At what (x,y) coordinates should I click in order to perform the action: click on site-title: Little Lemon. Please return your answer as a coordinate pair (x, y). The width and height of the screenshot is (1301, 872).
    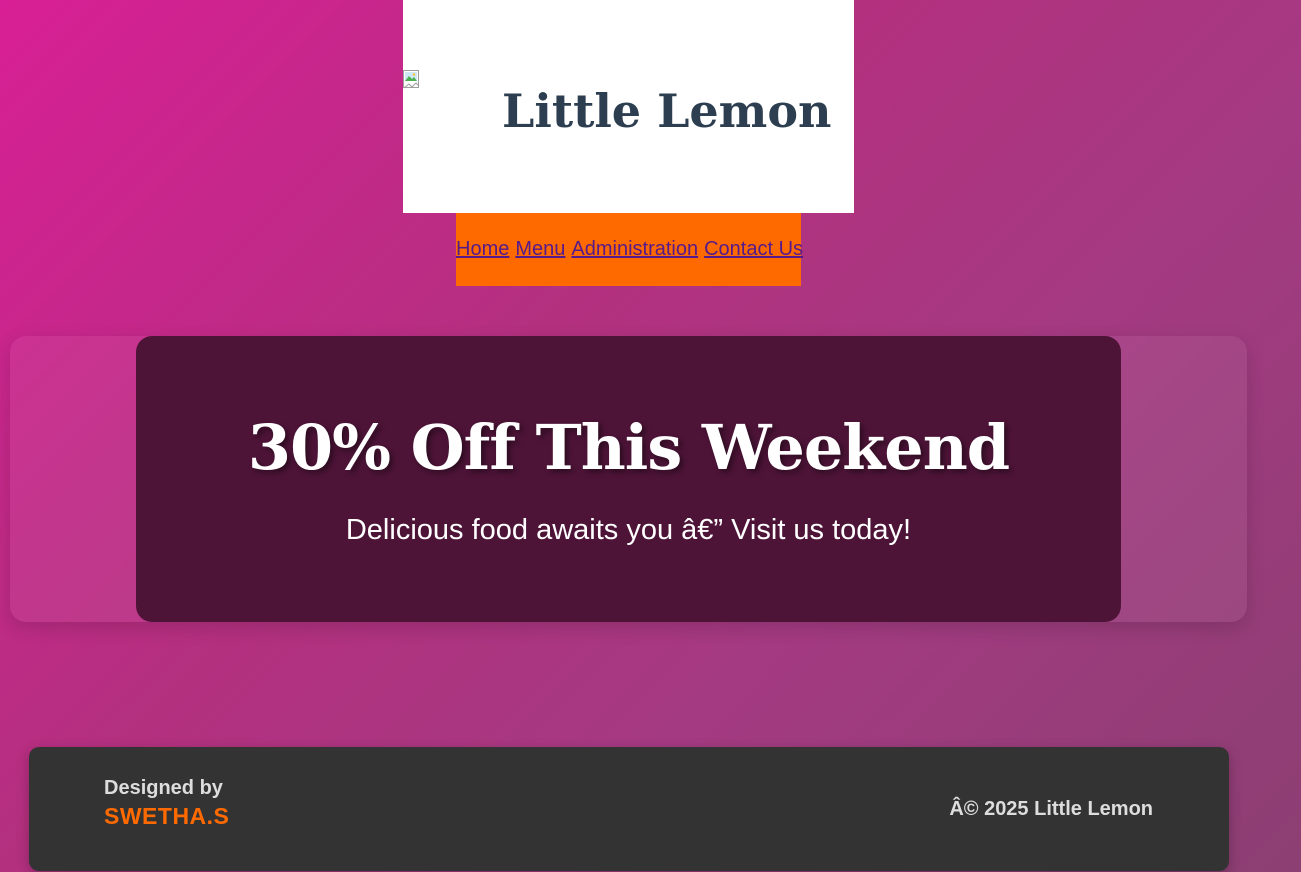
    Looking at the image, I should click on (667, 111).